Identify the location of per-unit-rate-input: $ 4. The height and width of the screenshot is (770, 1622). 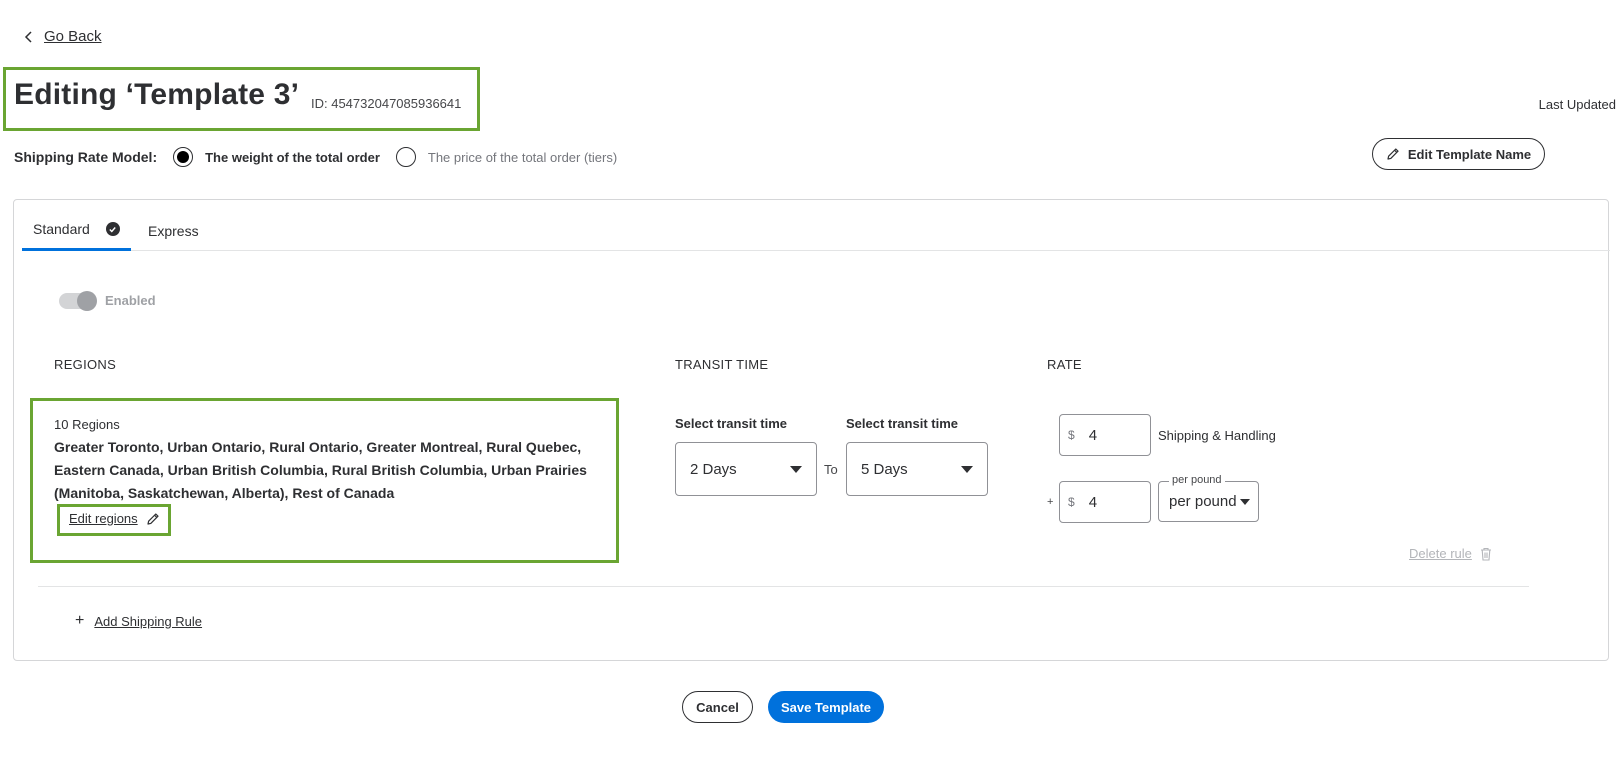
(1105, 502).